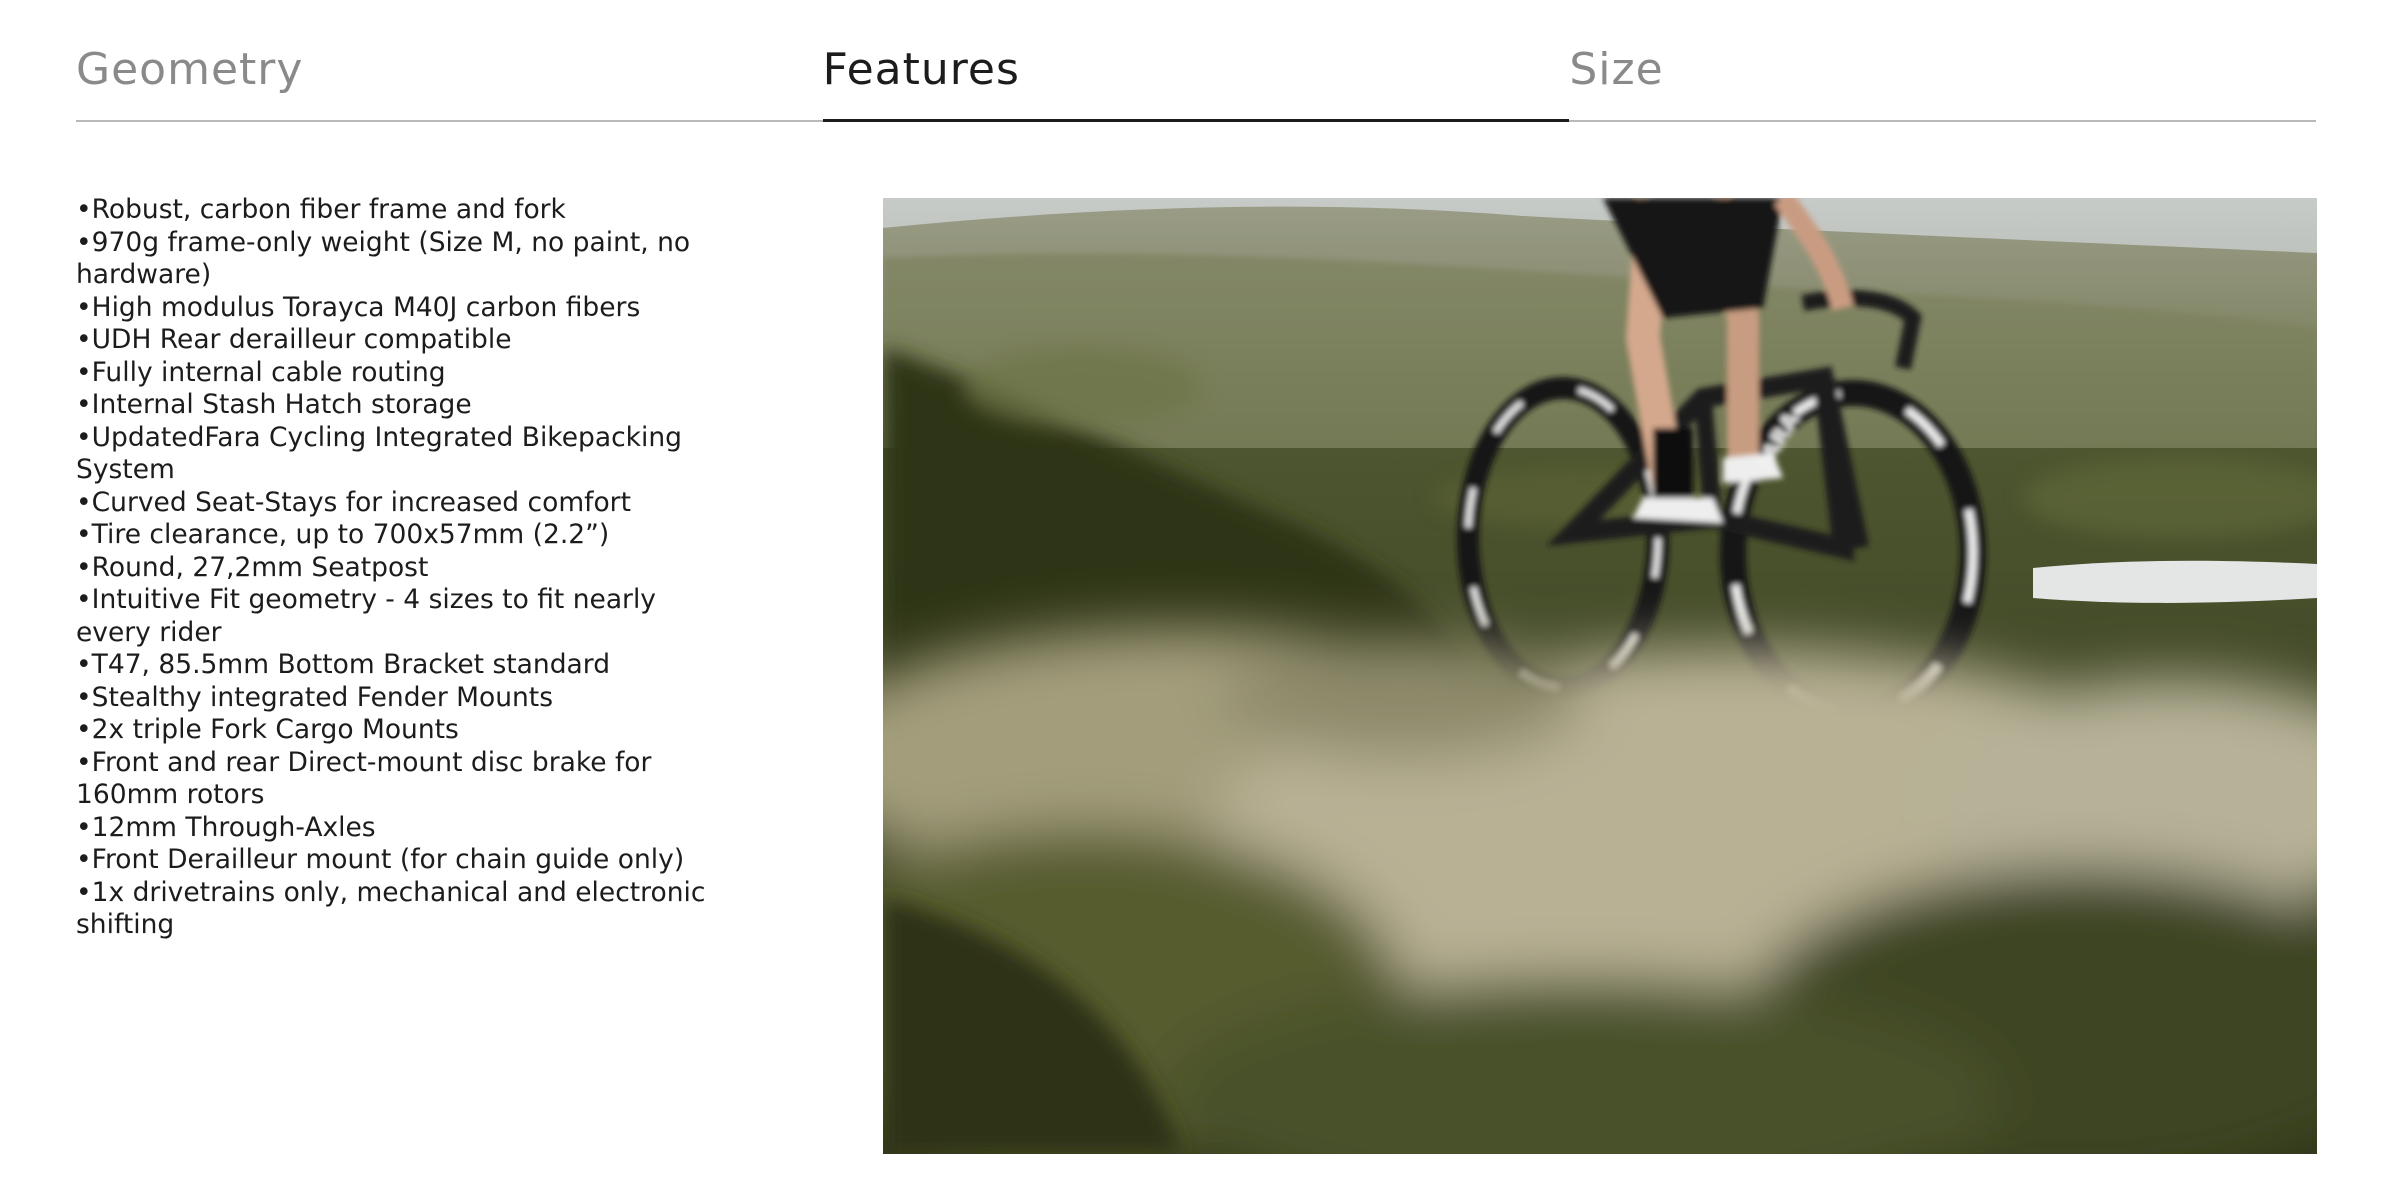 This screenshot has height=1184, width=2394. I want to click on tab-features: Features, so click(1196, 61).